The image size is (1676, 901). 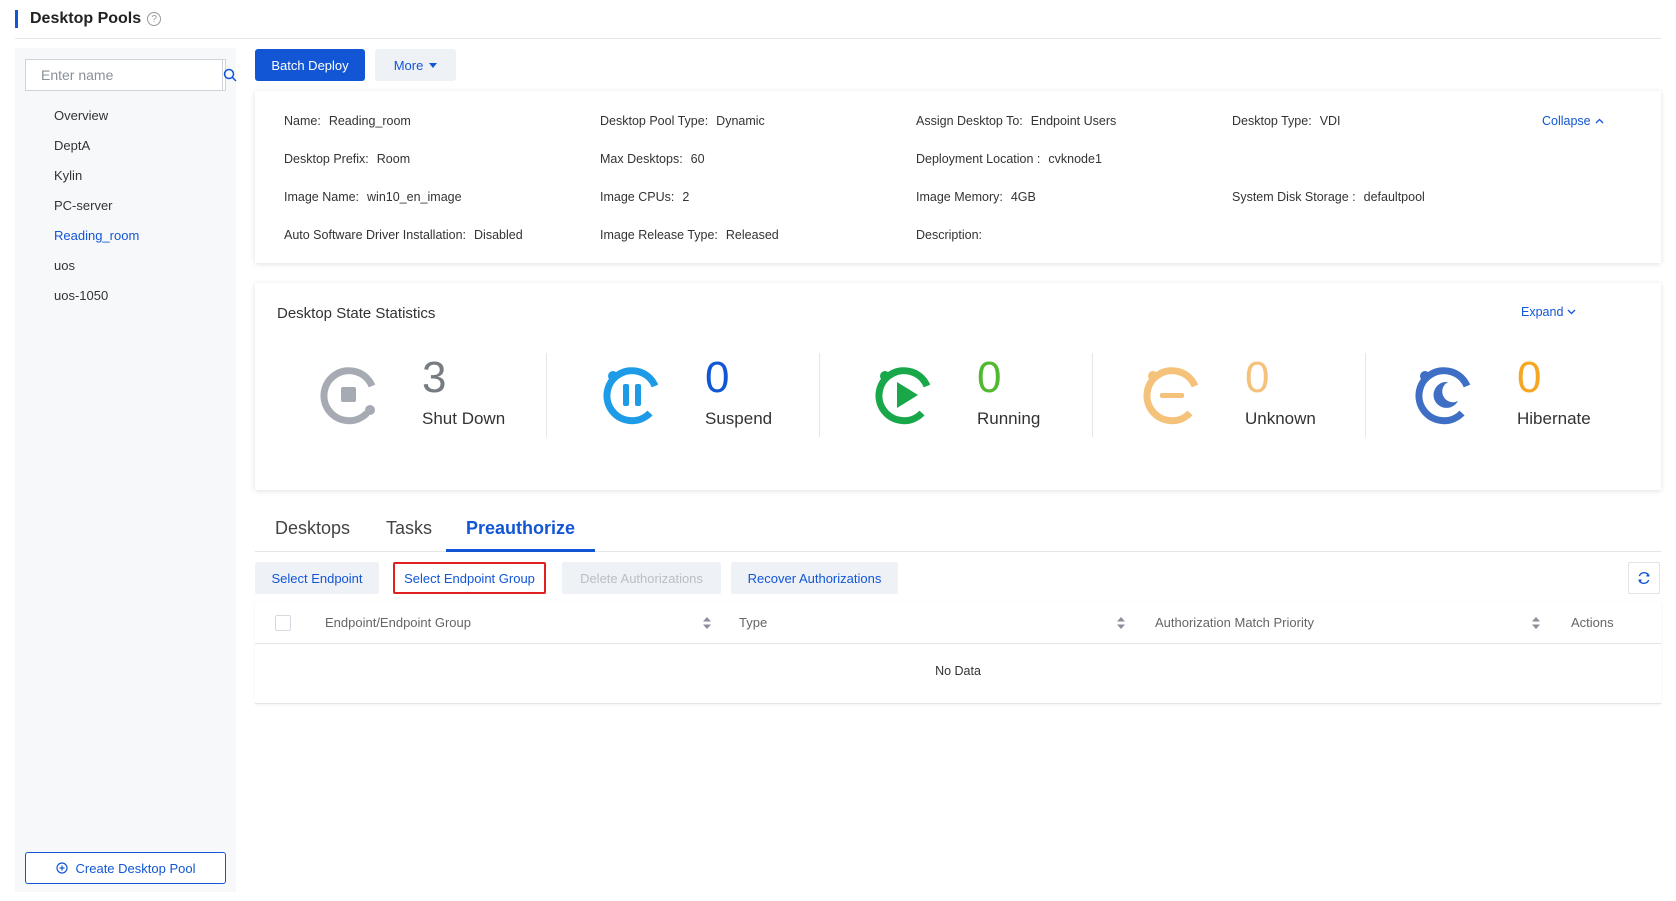 I want to click on info-image-name: Image Name: win10_en_image, so click(x=373, y=197).